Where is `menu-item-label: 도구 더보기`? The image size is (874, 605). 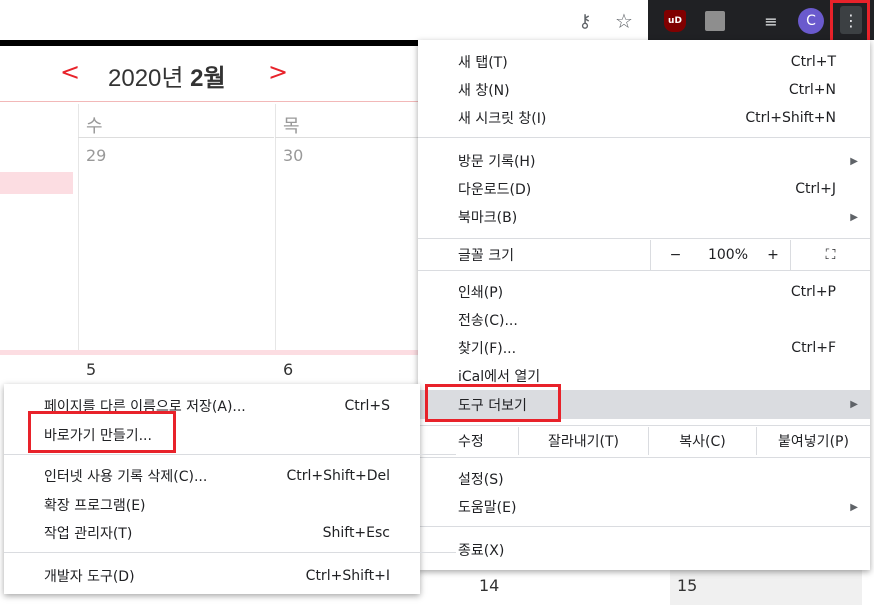 menu-item-label: 도구 더보기 is located at coordinates (492, 405).